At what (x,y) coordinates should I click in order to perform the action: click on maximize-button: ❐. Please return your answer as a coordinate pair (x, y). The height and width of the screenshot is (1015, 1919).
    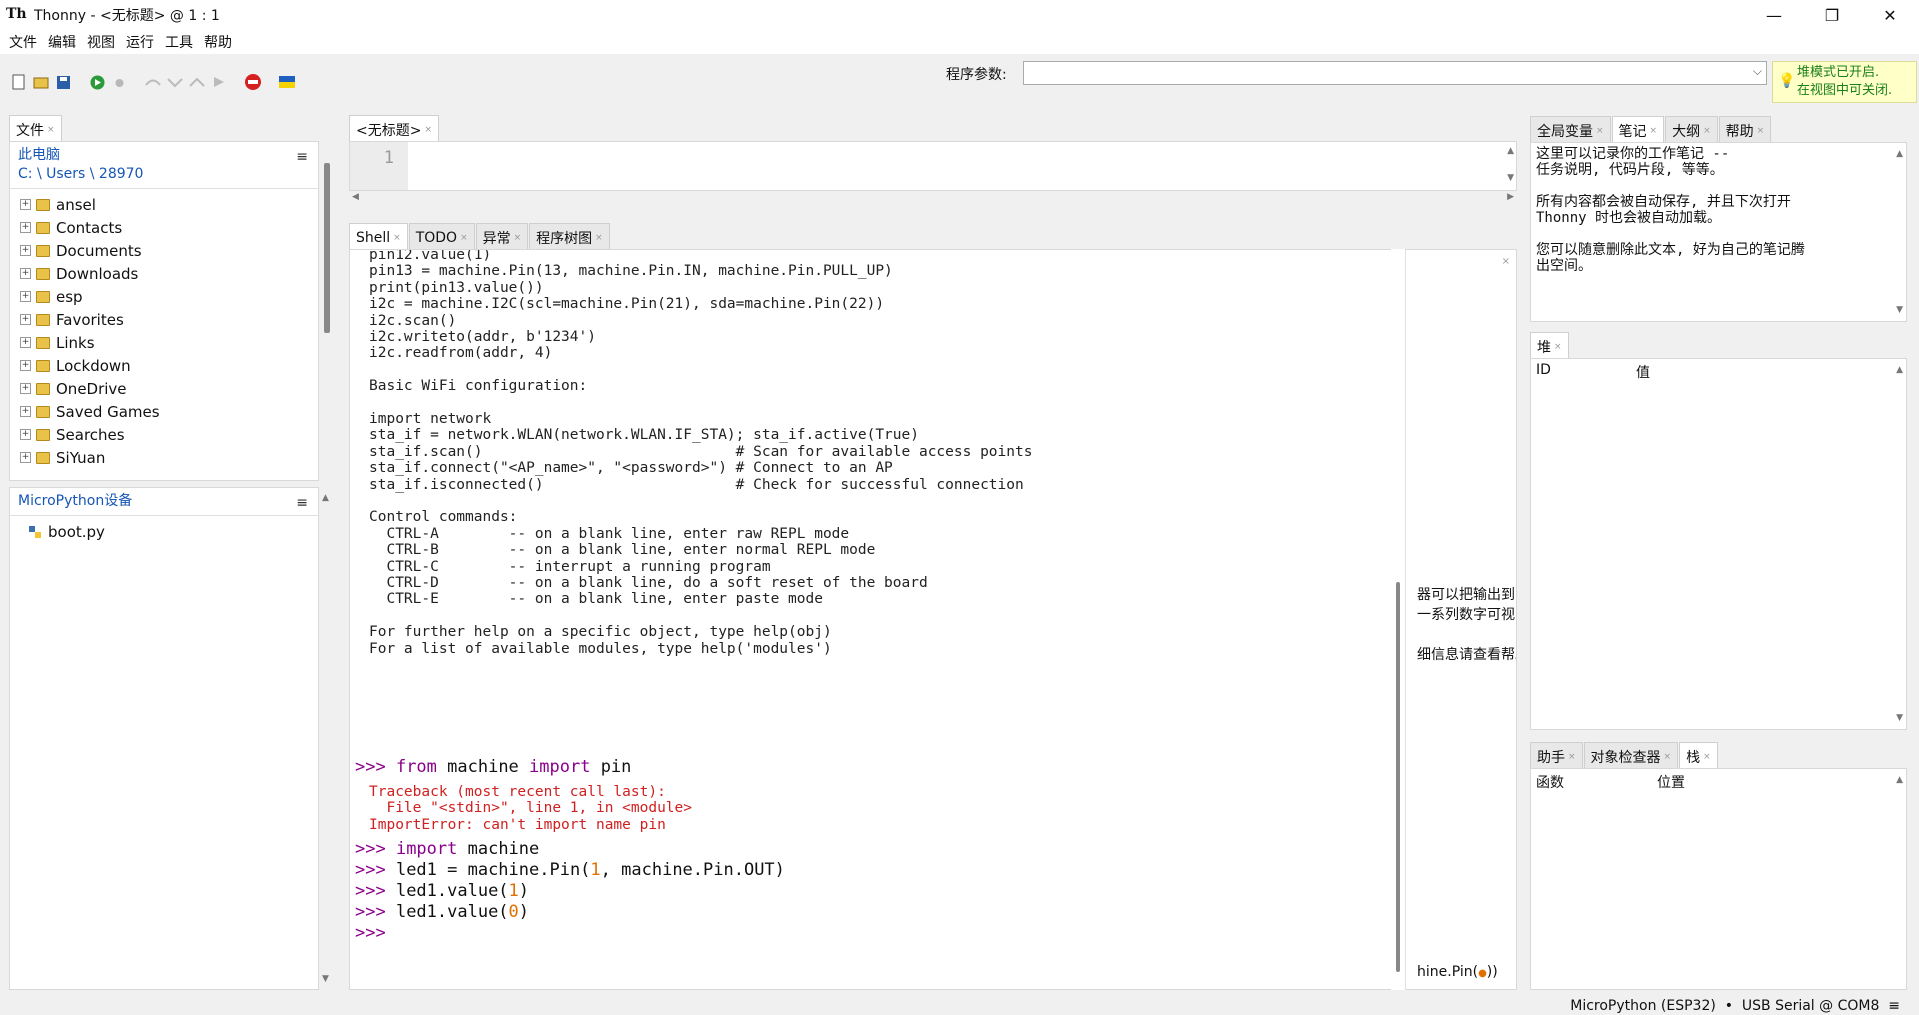
    Looking at the image, I should click on (1832, 15).